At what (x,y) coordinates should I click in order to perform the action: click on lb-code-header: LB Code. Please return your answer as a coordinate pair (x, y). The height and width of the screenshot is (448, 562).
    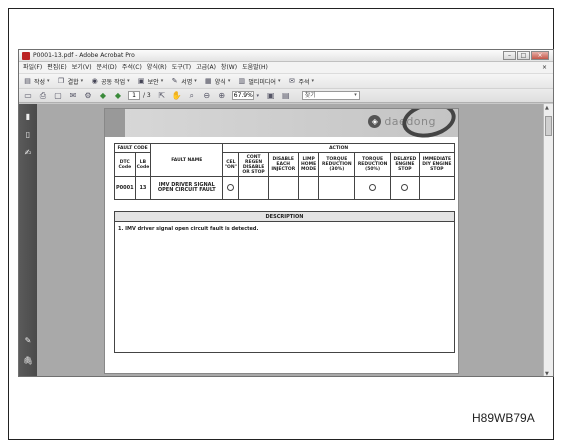
    Looking at the image, I should click on (143, 164).